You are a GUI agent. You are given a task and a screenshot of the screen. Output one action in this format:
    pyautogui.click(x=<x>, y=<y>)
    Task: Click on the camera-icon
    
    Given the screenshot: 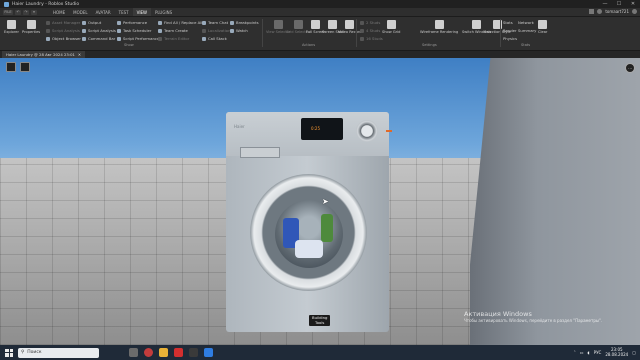 What is the action you would take?
    pyautogui.click(x=333, y=24)
    